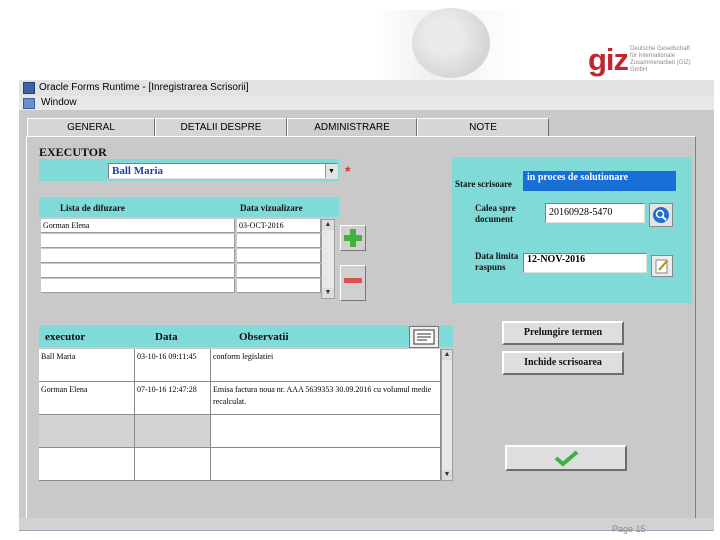  I want to click on plus-icon, so click(353, 238).